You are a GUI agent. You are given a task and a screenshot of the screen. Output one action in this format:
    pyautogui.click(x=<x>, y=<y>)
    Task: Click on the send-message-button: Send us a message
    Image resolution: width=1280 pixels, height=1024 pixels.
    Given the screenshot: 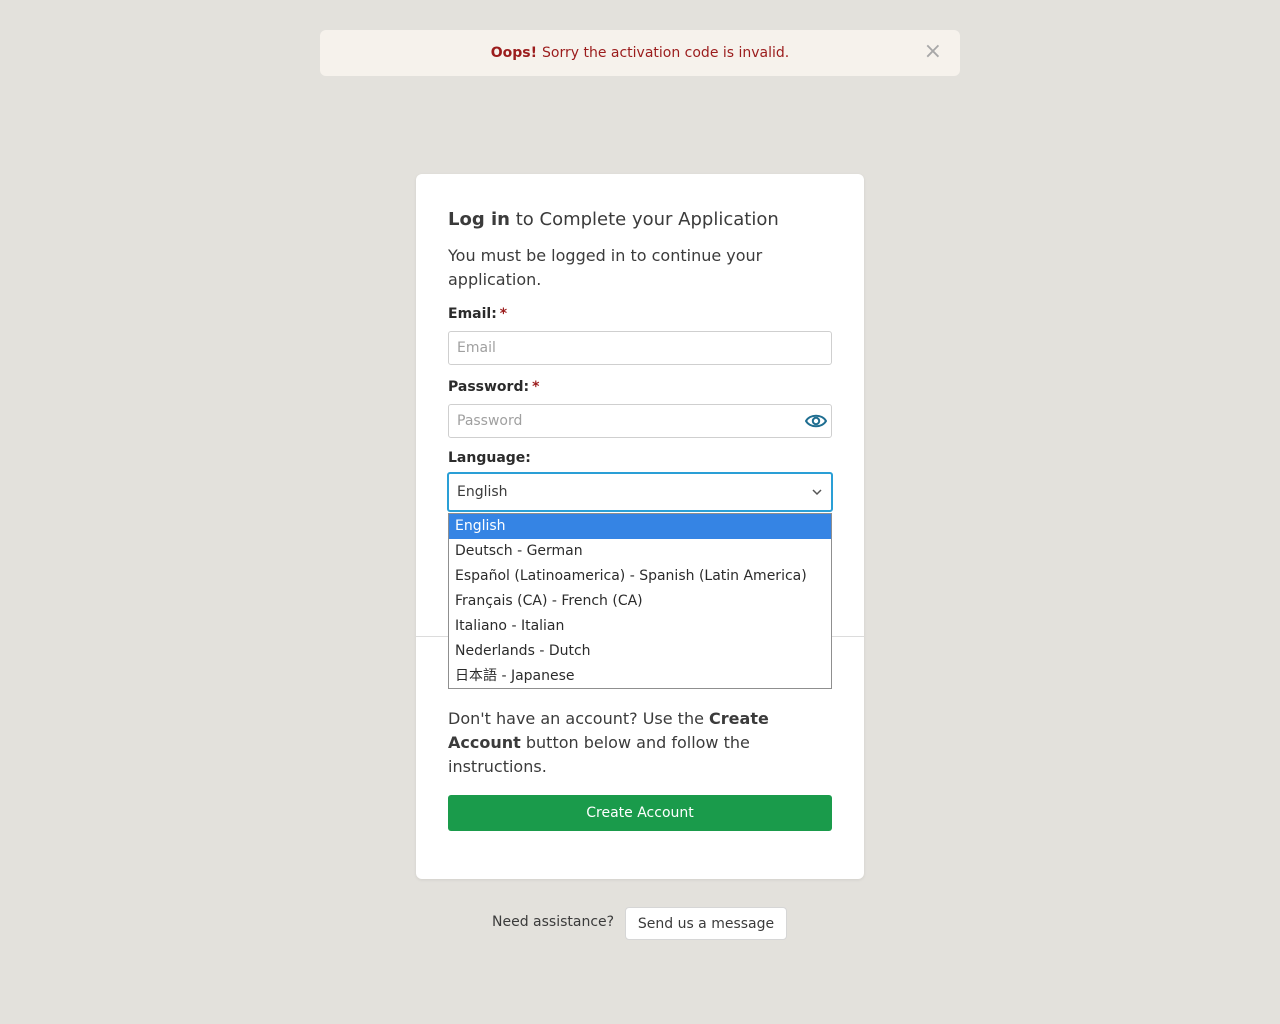 What is the action you would take?
    pyautogui.click(x=706, y=923)
    